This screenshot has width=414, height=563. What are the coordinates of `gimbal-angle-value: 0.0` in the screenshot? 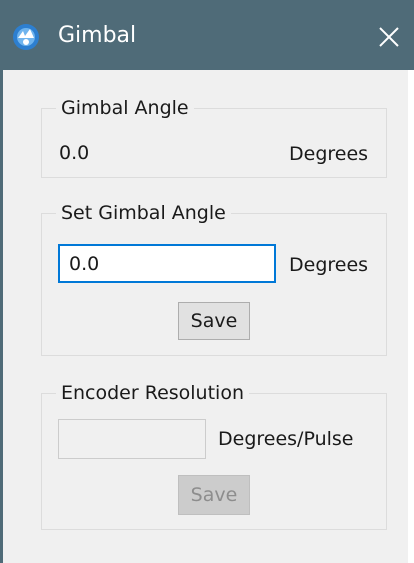 It's located at (74, 153).